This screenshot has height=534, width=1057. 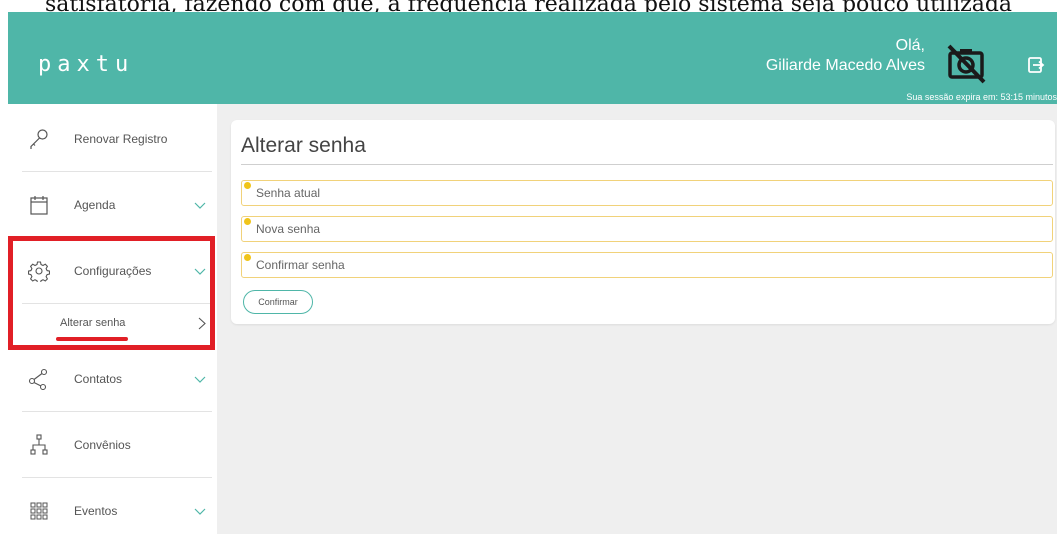 What do you see at coordinates (86, 64) in the screenshot?
I see `app-logo: paxtu` at bounding box center [86, 64].